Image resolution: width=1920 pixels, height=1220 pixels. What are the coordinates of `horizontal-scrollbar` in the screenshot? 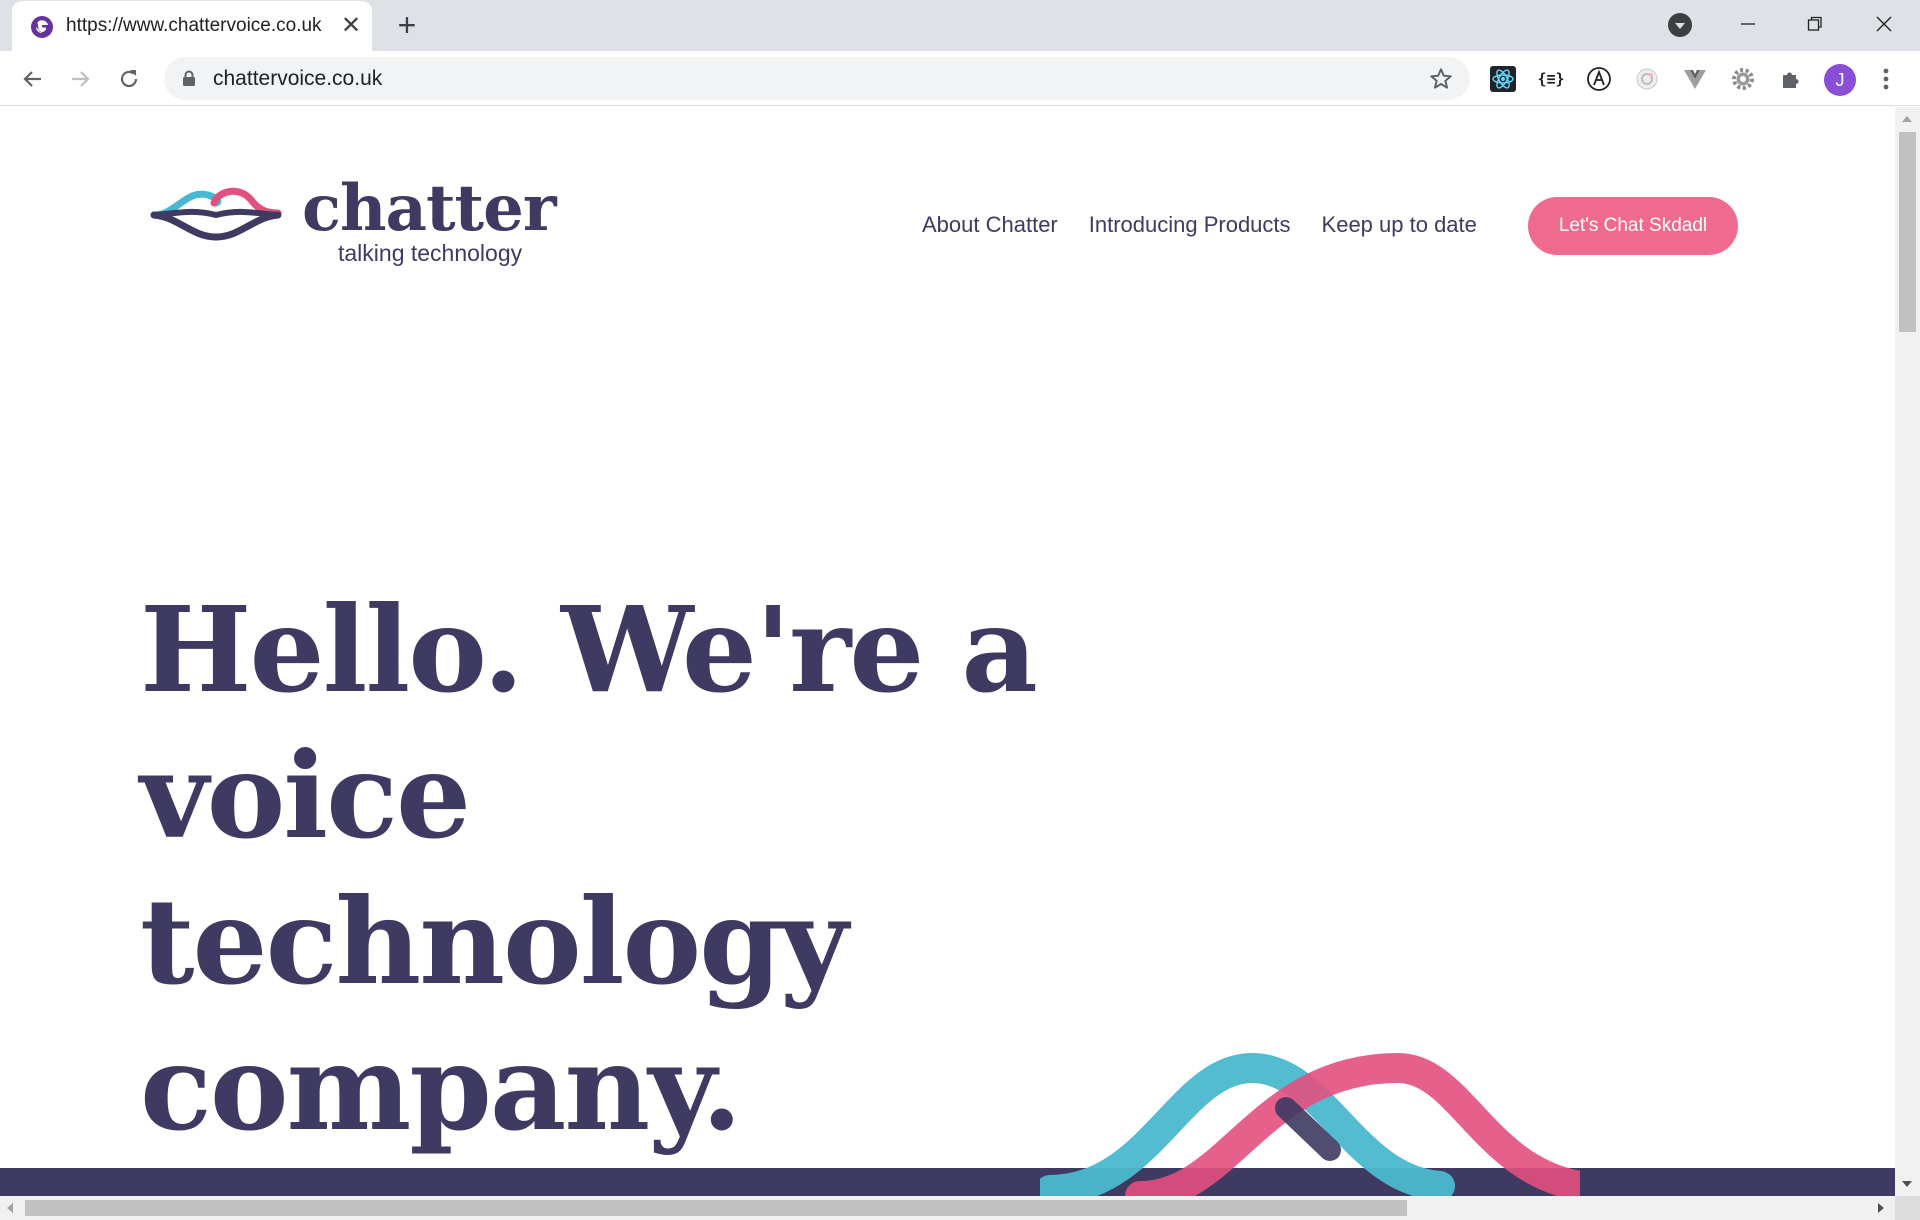 It's located at (960, 1208).